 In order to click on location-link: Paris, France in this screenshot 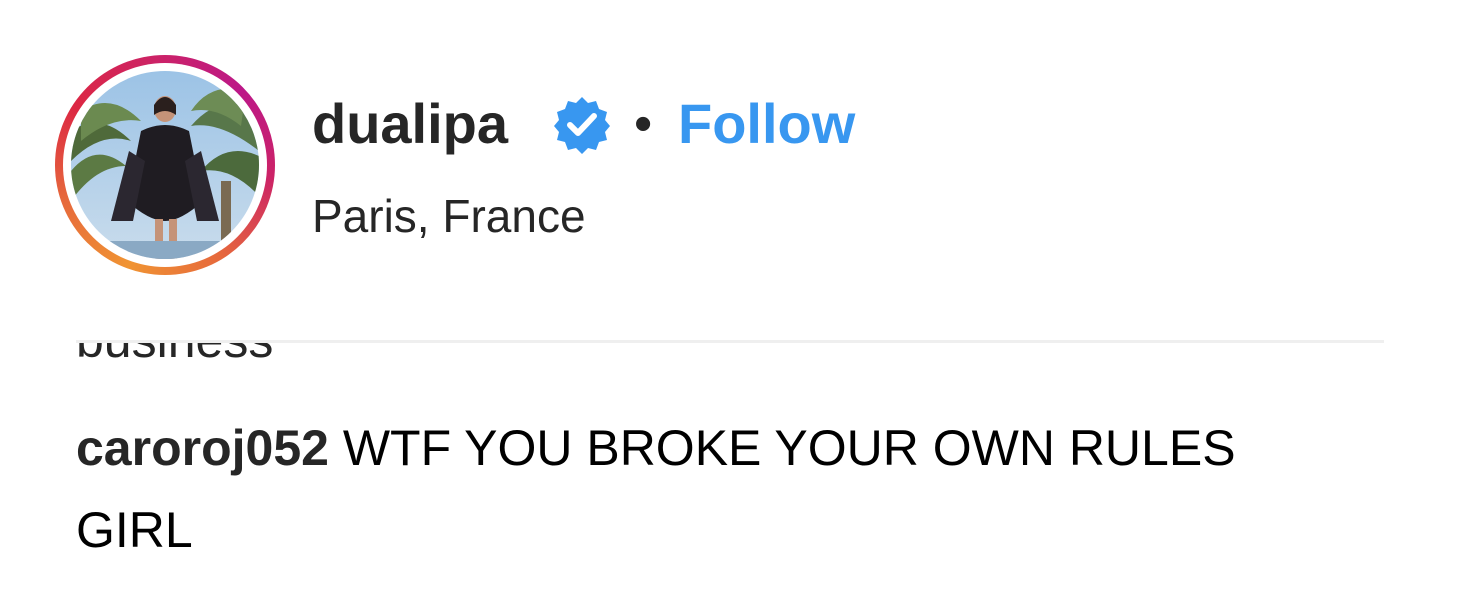, I will do `click(449, 216)`.